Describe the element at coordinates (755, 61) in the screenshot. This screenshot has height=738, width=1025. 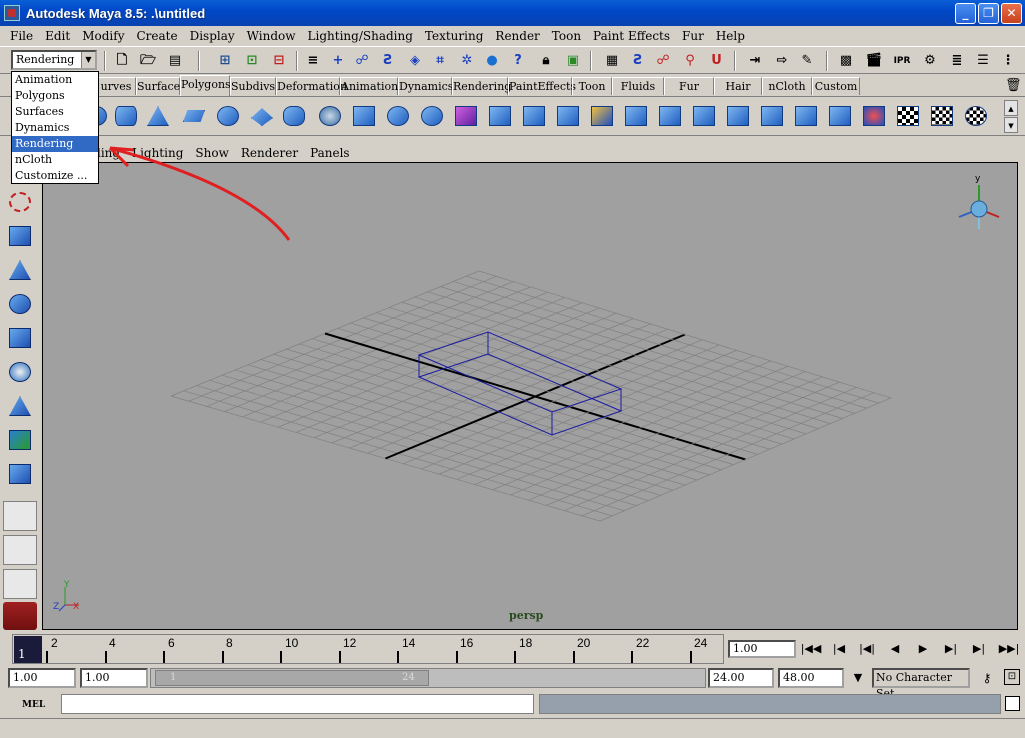
I see `input-arrow-icon: ⇥` at that location.